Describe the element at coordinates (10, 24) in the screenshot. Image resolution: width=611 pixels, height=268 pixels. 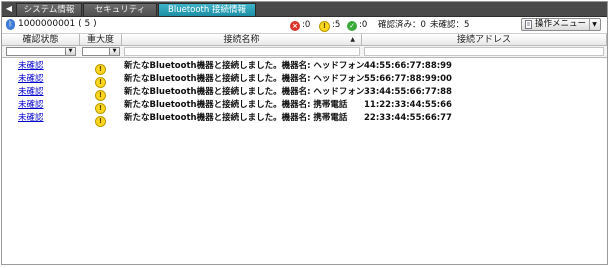
I see `bluetooth-icon: ᛒ` at that location.